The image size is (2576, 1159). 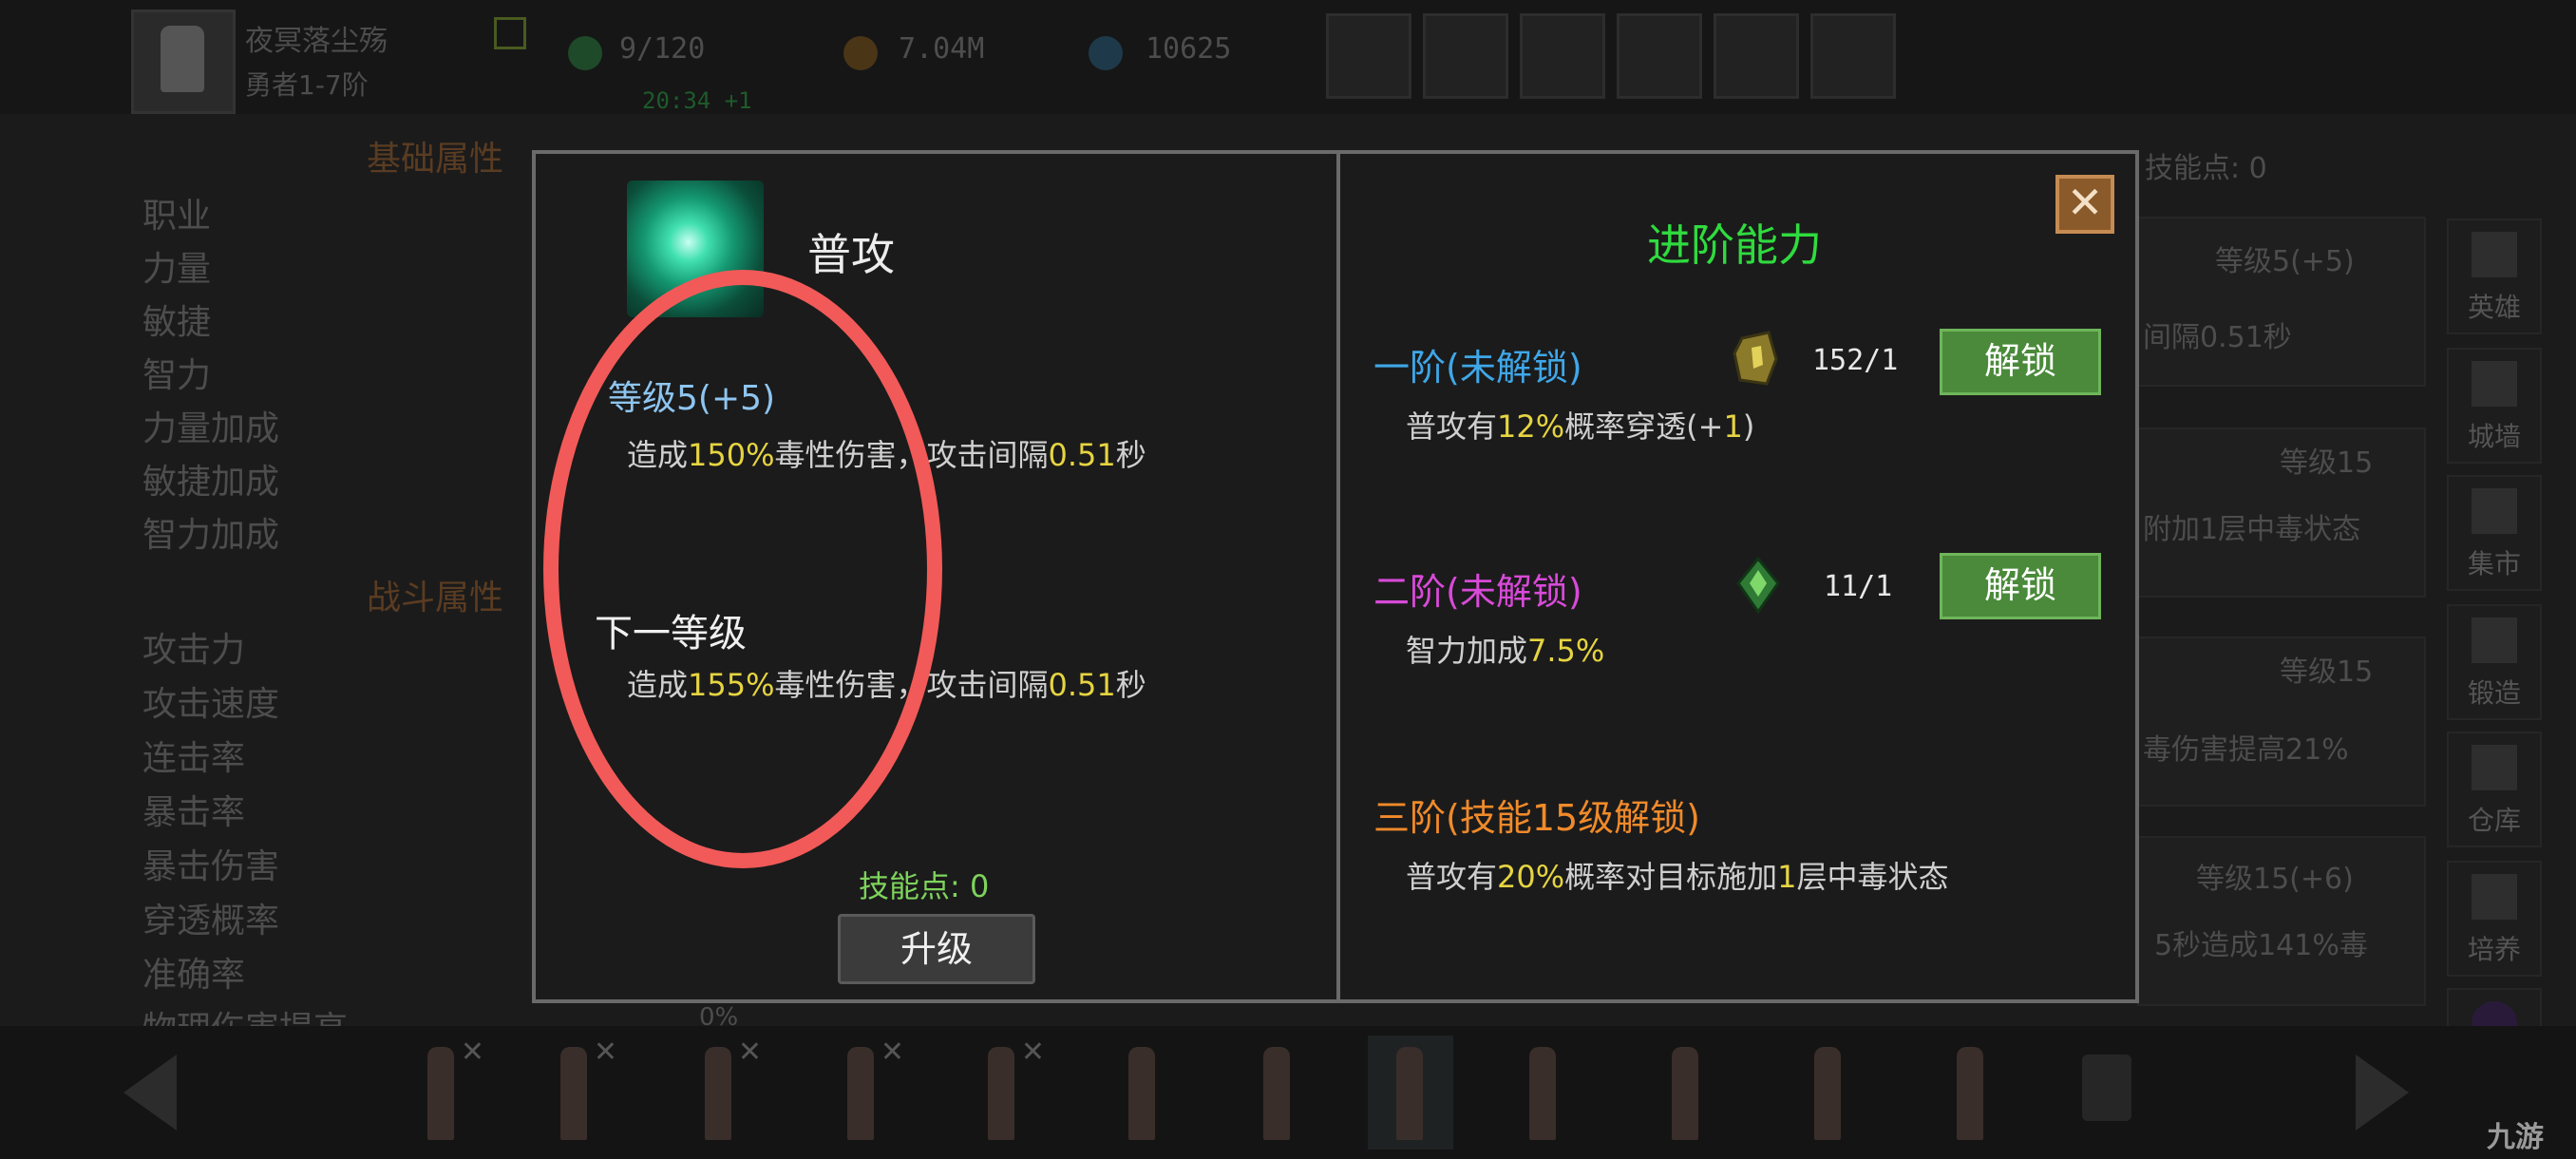 What do you see at coordinates (2382, 1092) in the screenshot?
I see `next-page-arrow-icon` at bounding box center [2382, 1092].